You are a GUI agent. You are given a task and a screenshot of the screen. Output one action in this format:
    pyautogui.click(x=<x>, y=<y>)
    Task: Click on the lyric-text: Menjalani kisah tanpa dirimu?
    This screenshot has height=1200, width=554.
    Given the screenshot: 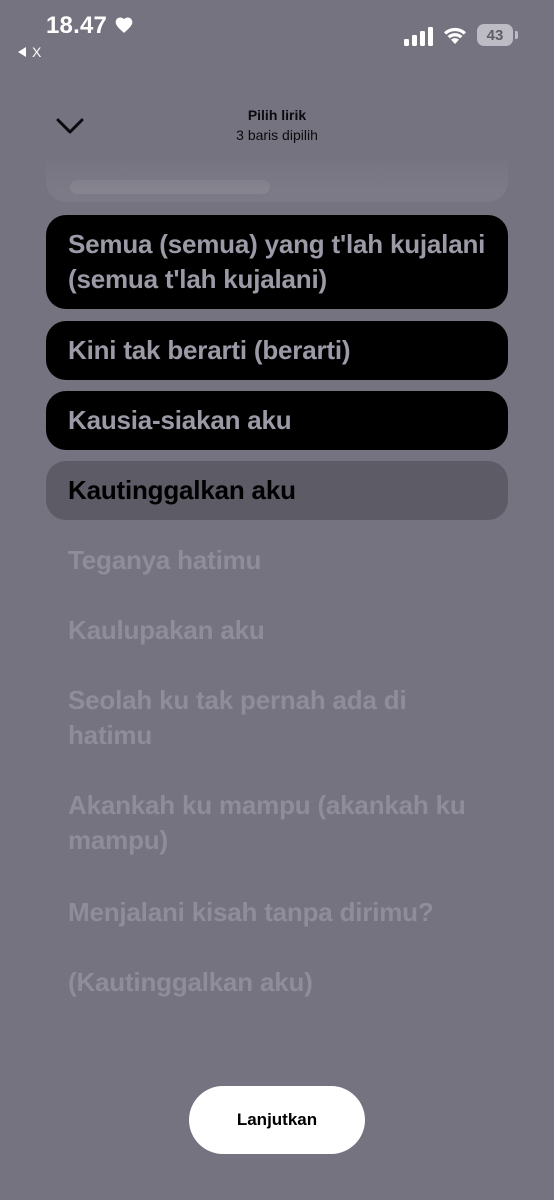 What is the action you would take?
    pyautogui.click(x=251, y=912)
    